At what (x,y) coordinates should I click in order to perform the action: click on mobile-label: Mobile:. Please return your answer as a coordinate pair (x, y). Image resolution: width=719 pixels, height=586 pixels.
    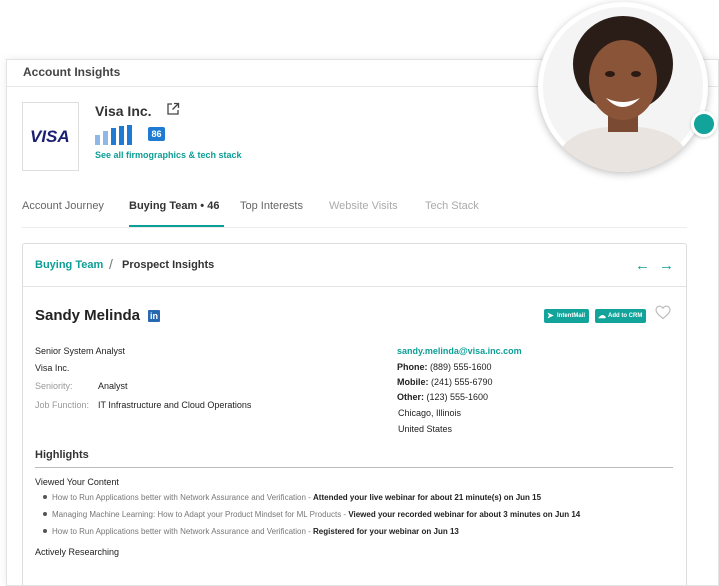
    Looking at the image, I should click on (413, 382).